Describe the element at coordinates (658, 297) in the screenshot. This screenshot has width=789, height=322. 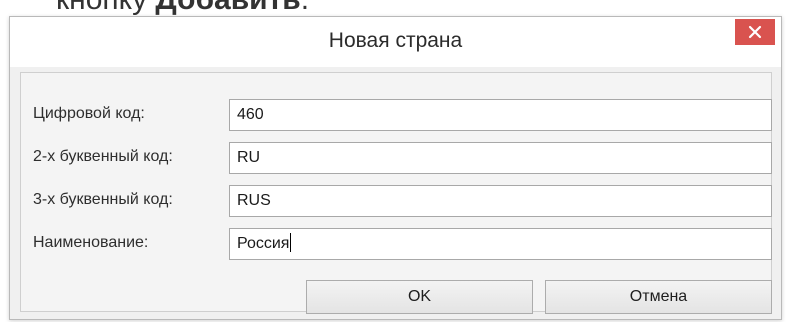
I see `cancel-button: Отмена` at that location.